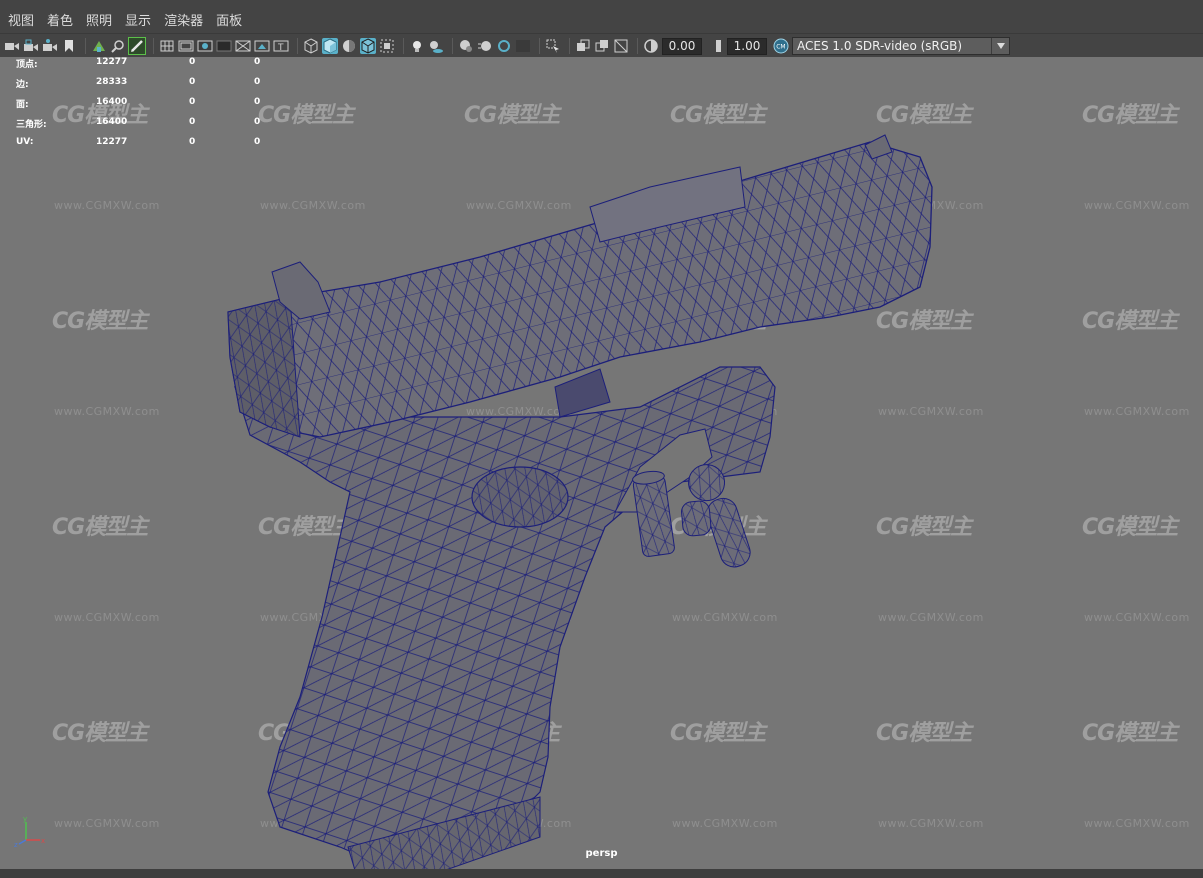 This screenshot has height=878, width=1203. Describe the element at coordinates (16, 844) in the screenshot. I see `axis-z-label: z` at that location.